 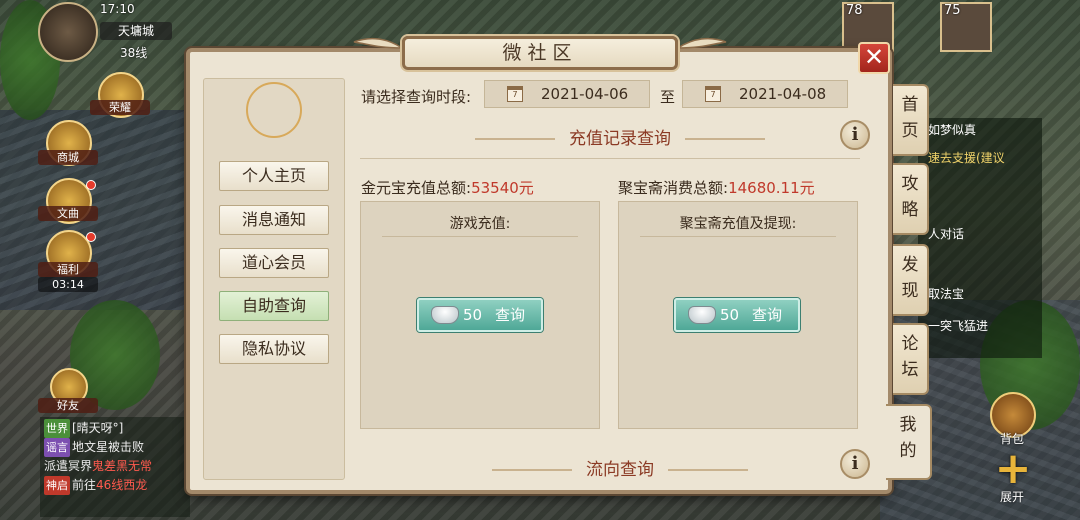 What do you see at coordinates (668, 97) in the screenshot?
I see `to-label: 至` at bounding box center [668, 97].